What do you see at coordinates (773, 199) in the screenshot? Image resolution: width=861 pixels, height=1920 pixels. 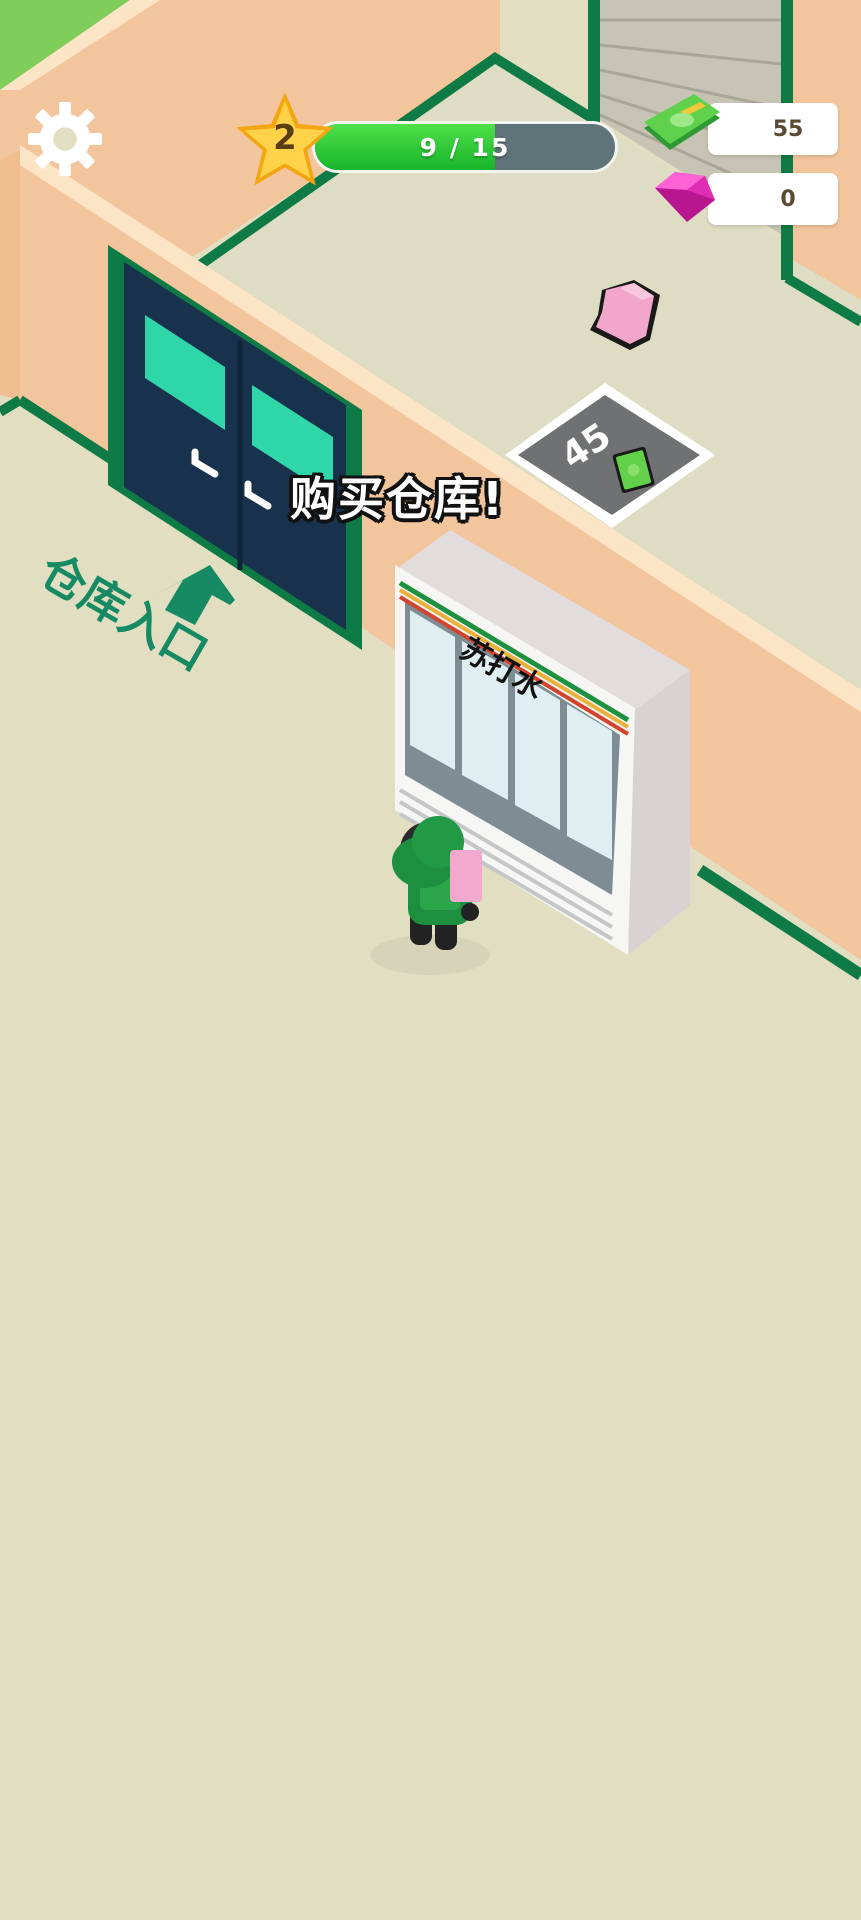 I see `gem-counter: 0` at bounding box center [773, 199].